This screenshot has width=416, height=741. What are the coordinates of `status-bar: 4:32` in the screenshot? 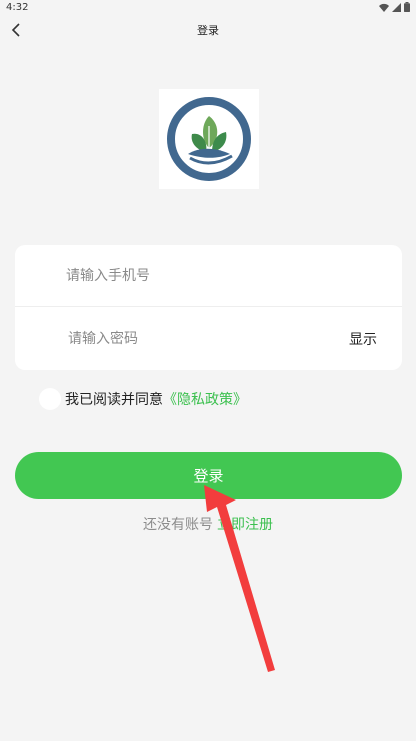 It's located at (208, 7).